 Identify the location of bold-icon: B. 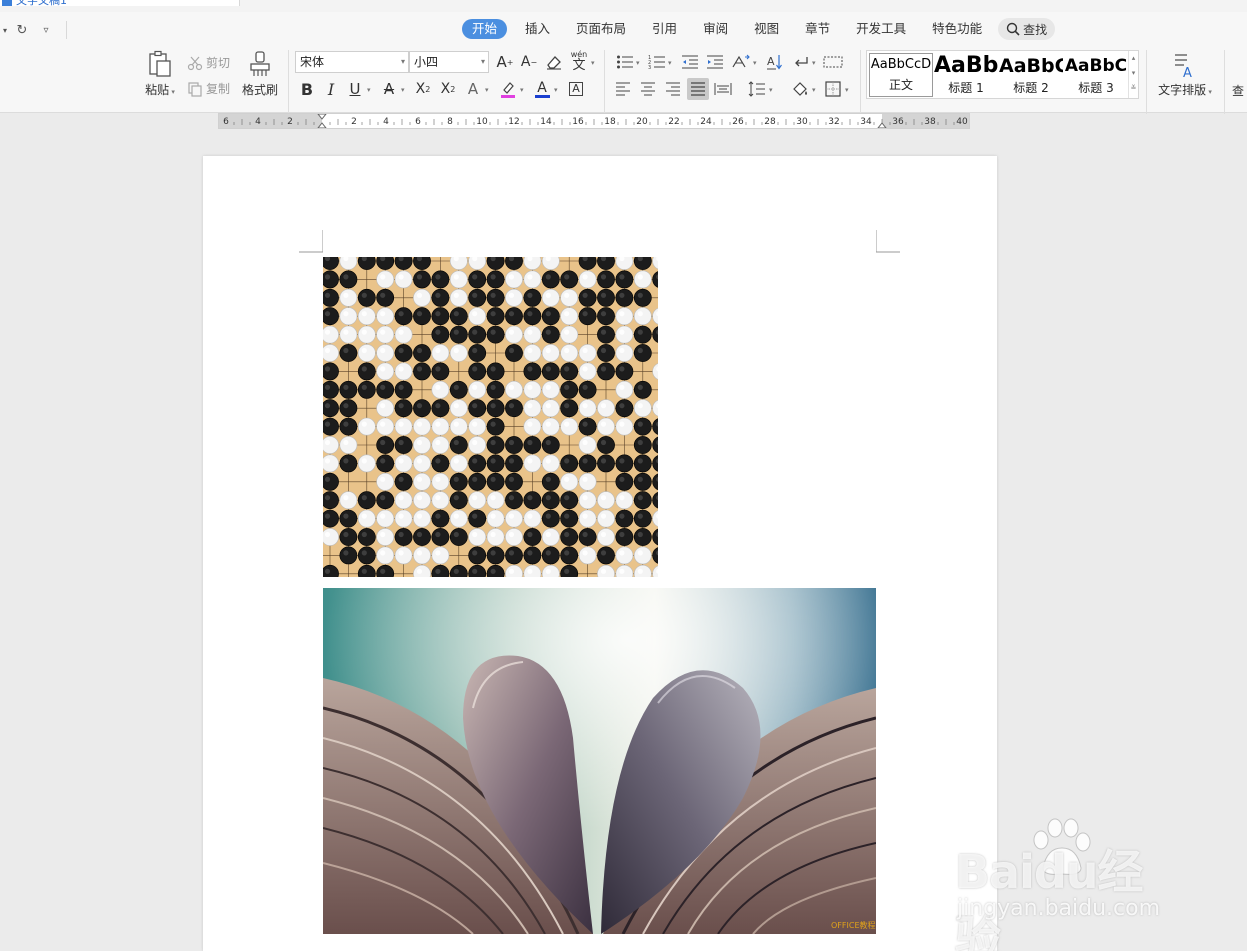
(307, 89).